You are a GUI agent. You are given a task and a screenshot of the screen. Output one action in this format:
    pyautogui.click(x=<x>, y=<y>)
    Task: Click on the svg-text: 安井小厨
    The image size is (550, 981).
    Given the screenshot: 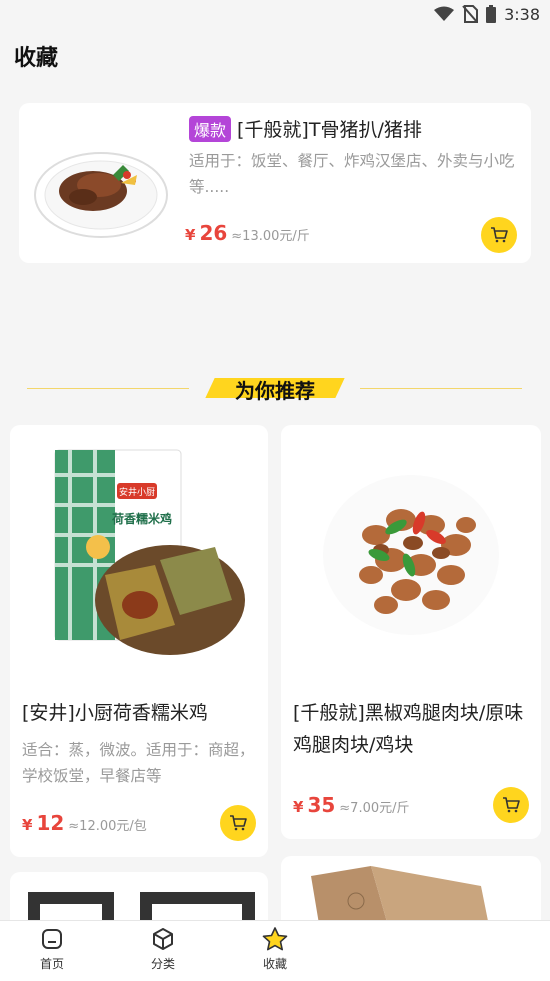 What is the action you would take?
    pyautogui.click(x=137, y=492)
    